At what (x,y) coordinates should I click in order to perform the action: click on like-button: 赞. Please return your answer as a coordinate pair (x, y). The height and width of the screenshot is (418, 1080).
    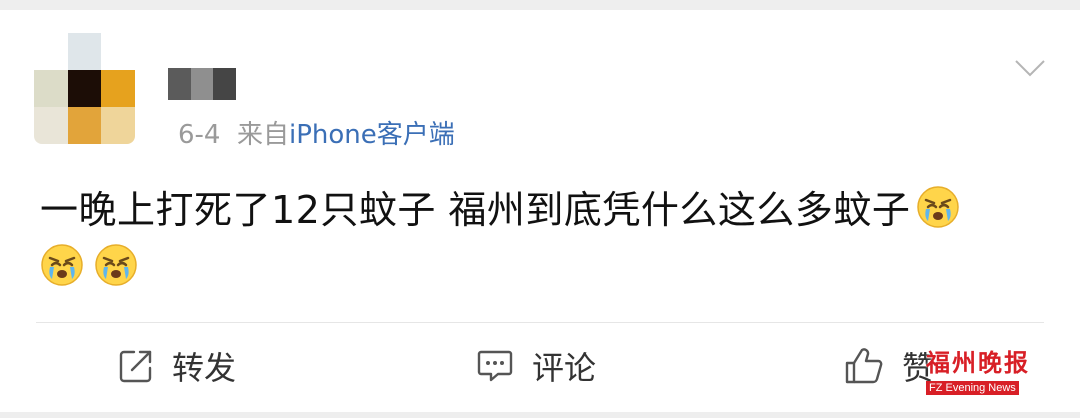
    Looking at the image, I should click on (889, 366).